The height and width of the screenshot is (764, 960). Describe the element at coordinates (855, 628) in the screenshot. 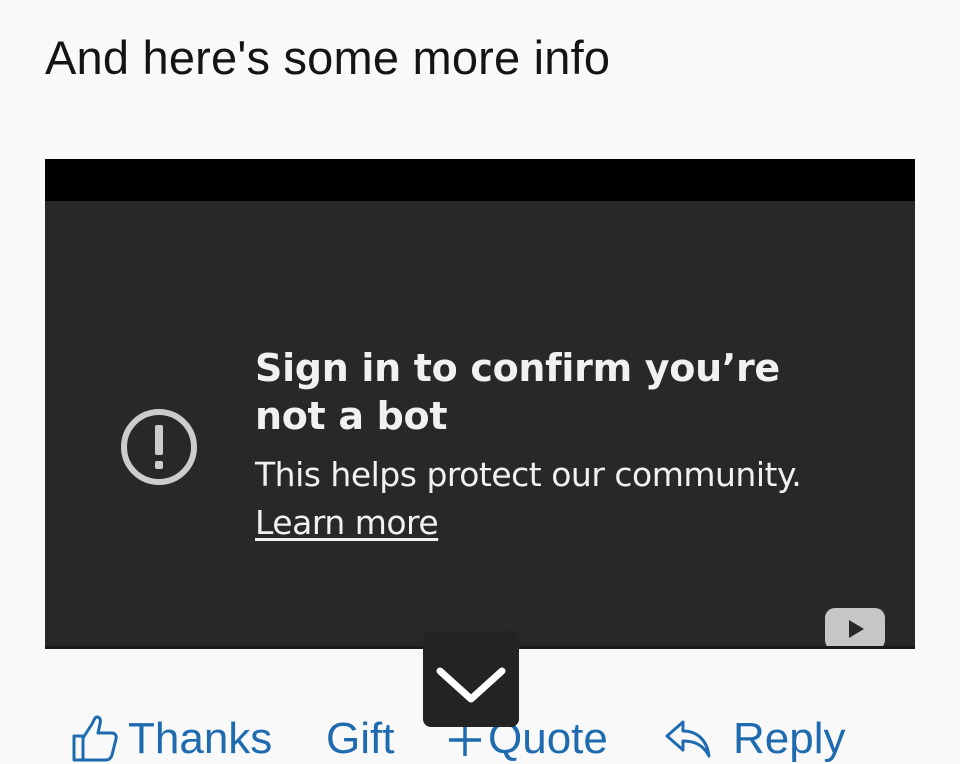

I see `youtube-logo-icon` at that location.